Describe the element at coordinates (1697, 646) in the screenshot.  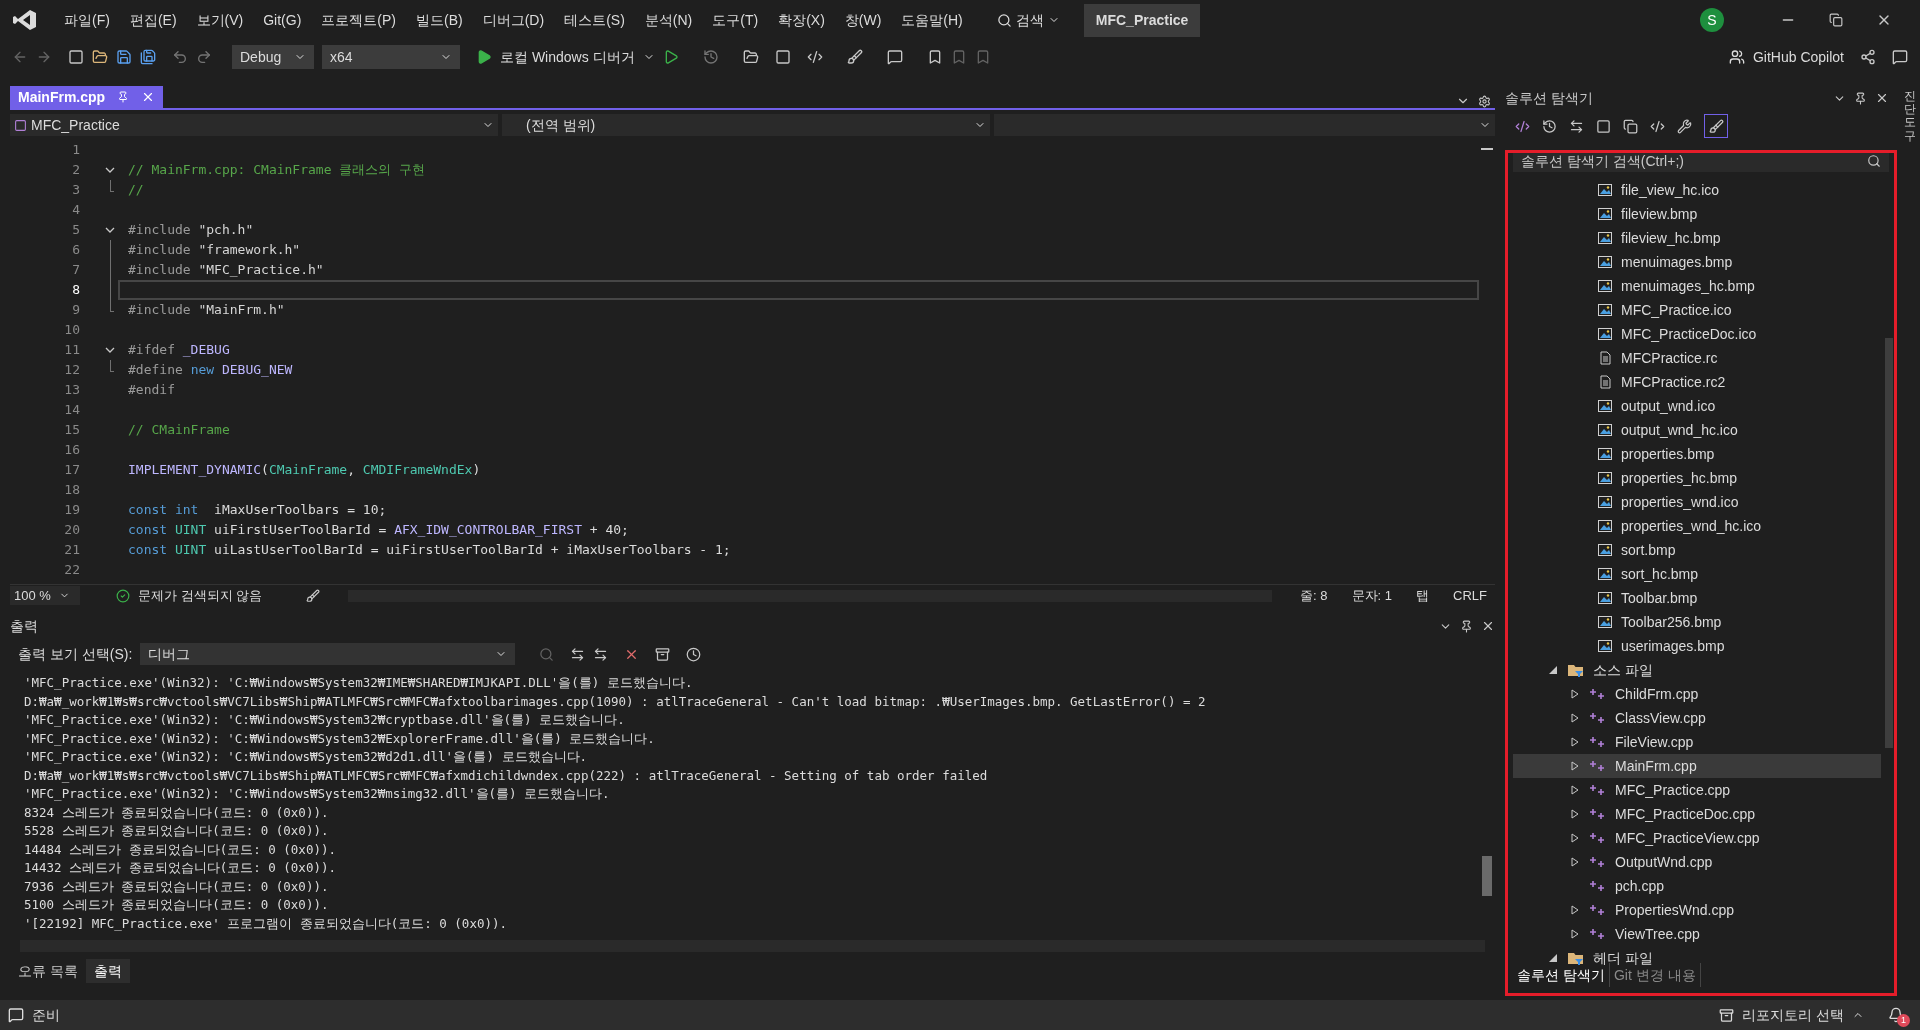
I see `tree-item: userimages.bmp` at that location.